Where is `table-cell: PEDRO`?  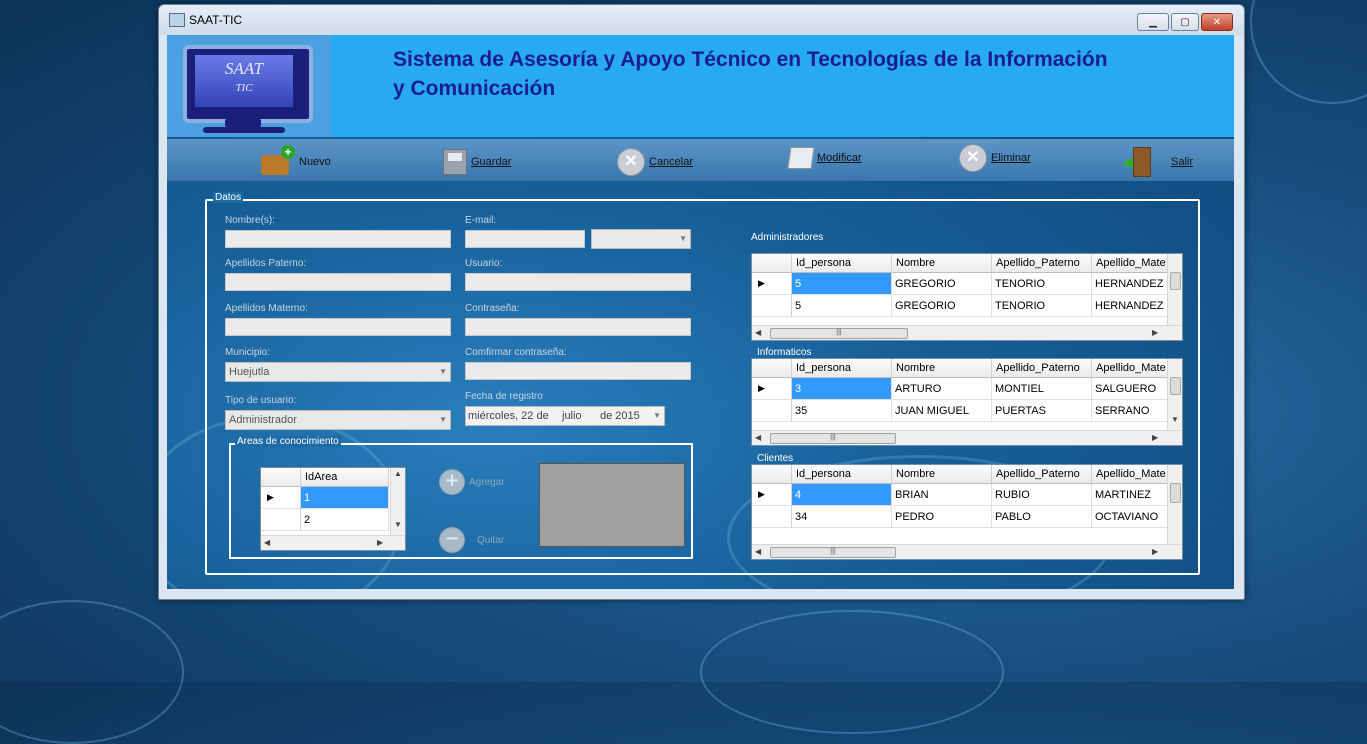
table-cell: PEDRO is located at coordinates (942, 517).